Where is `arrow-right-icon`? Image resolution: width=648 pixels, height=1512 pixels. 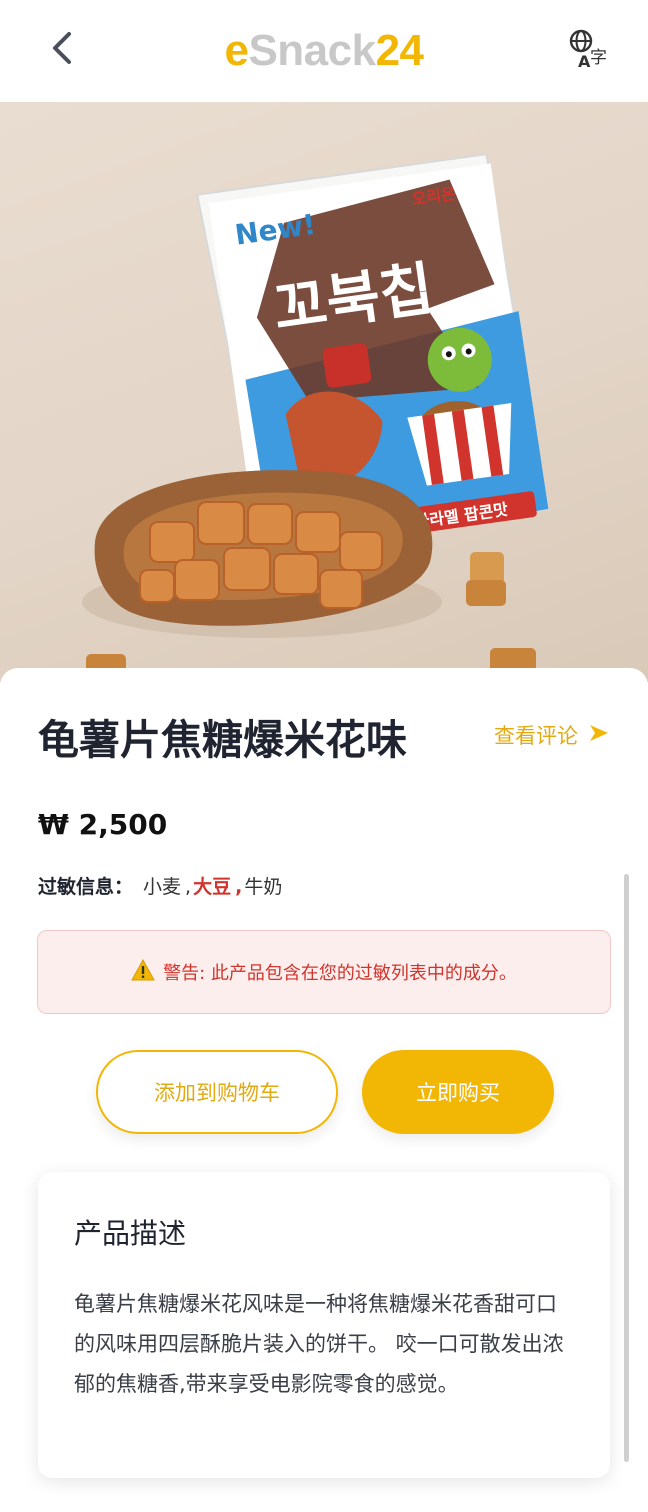
arrow-right-icon is located at coordinates (599, 735).